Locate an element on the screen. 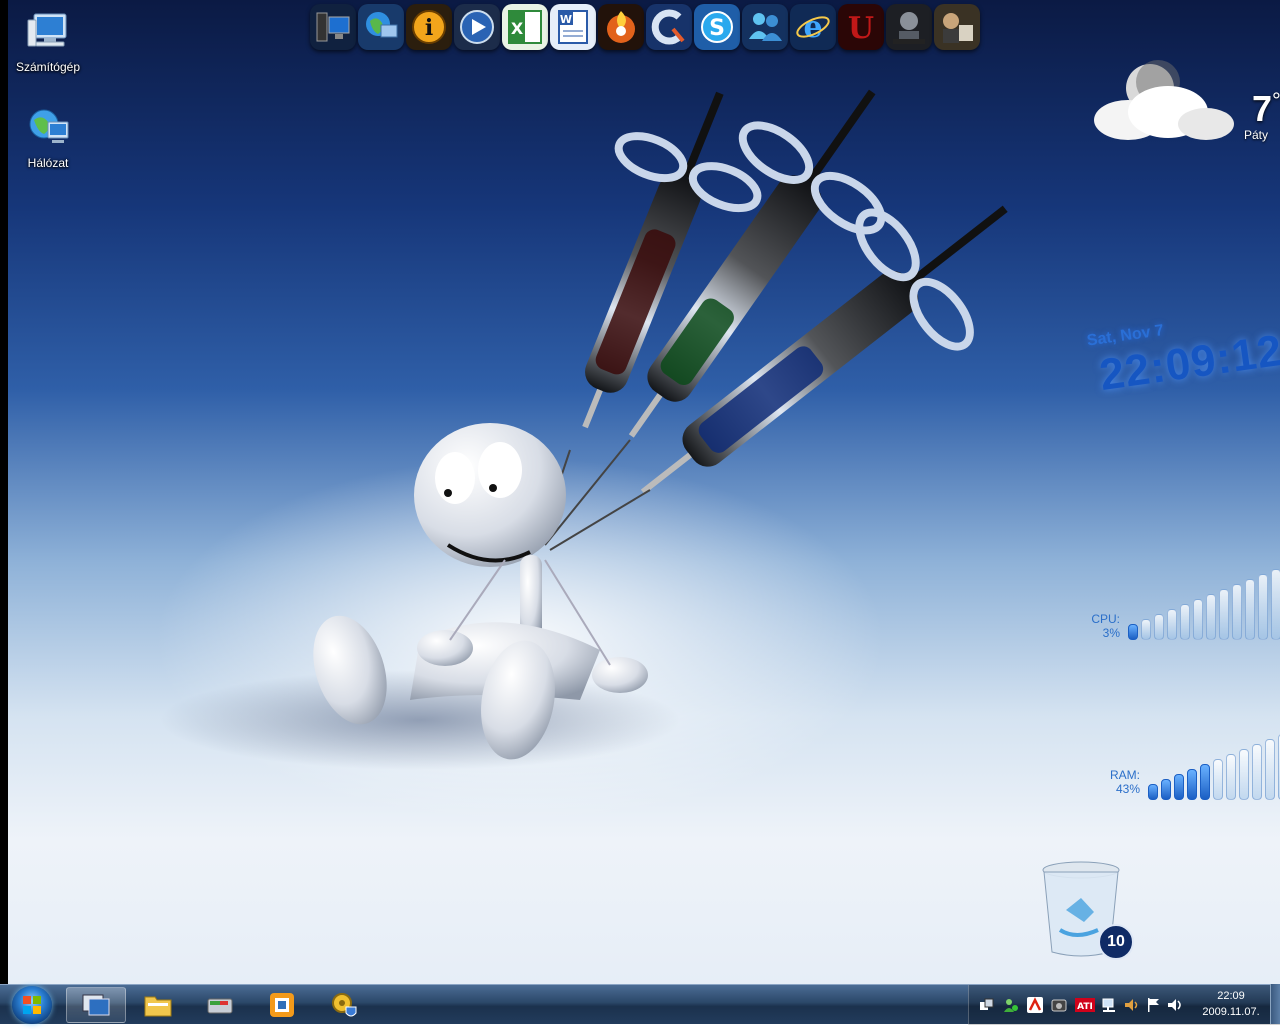  windows-logo-icon is located at coordinates (32, 1005).